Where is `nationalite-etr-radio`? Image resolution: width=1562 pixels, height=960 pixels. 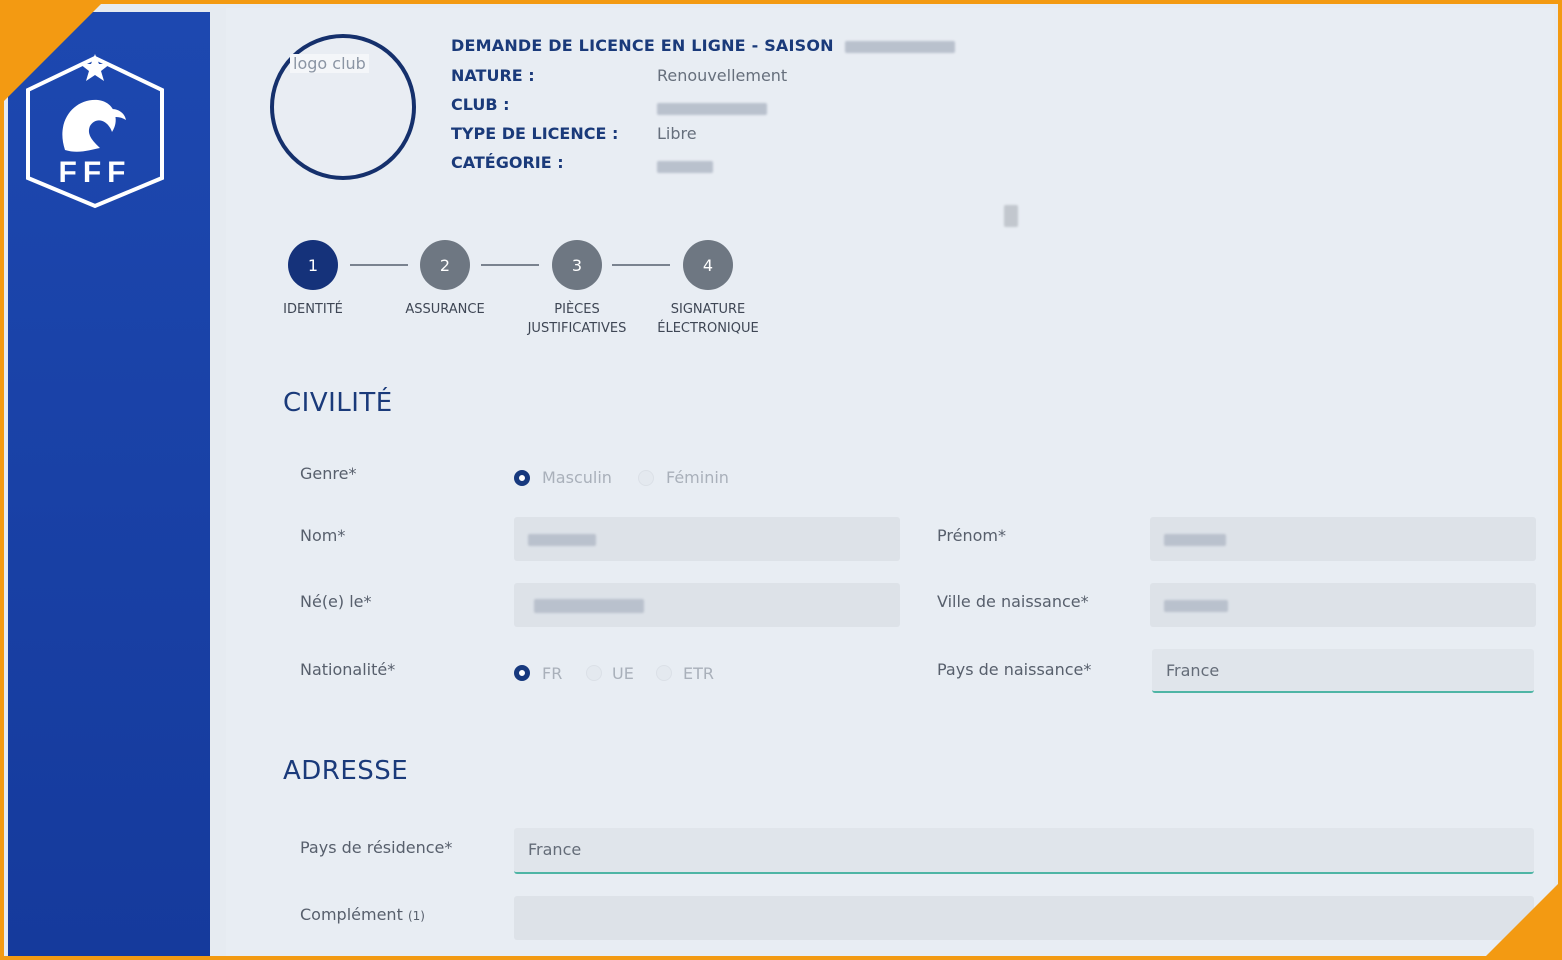
nationalite-etr-radio is located at coordinates (664, 673).